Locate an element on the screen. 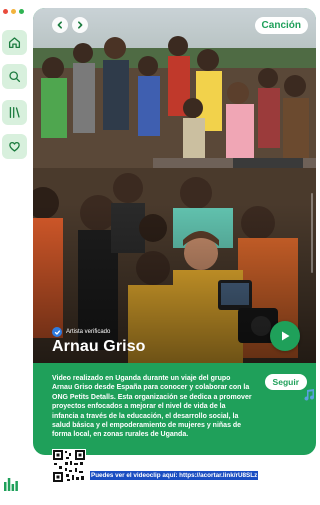 This screenshot has width=320, height=505. sidebar-item-home is located at coordinates (14, 42).